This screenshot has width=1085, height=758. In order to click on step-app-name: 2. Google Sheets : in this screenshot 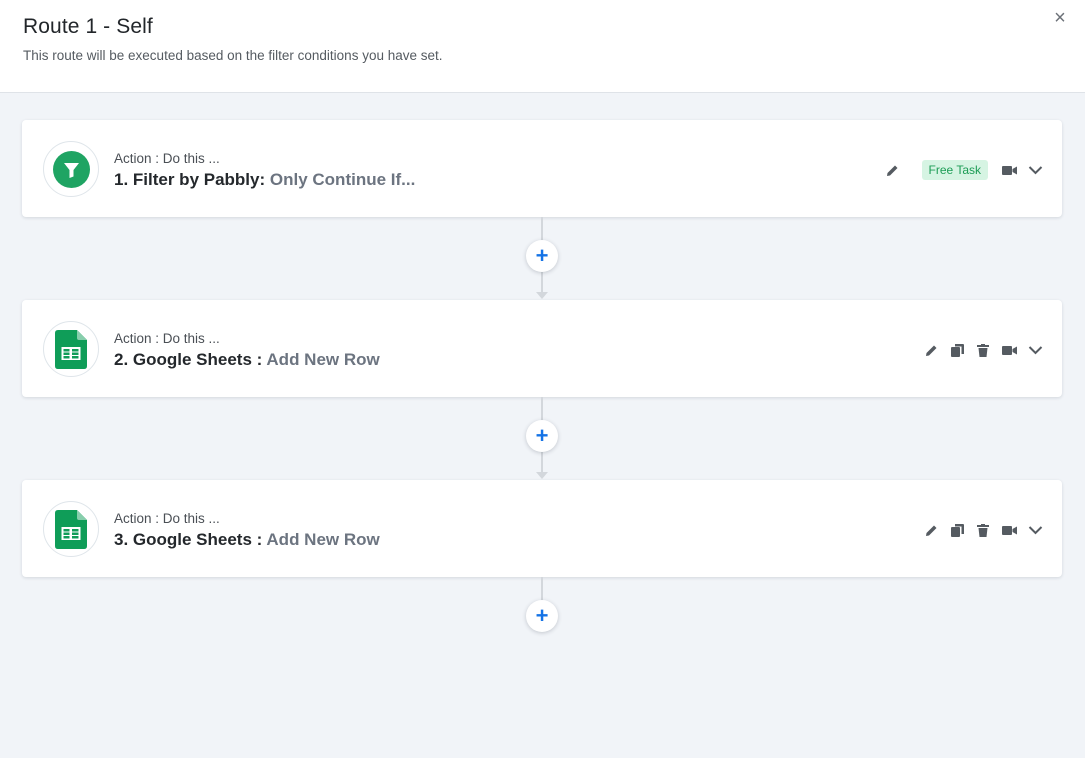, I will do `click(188, 359)`.